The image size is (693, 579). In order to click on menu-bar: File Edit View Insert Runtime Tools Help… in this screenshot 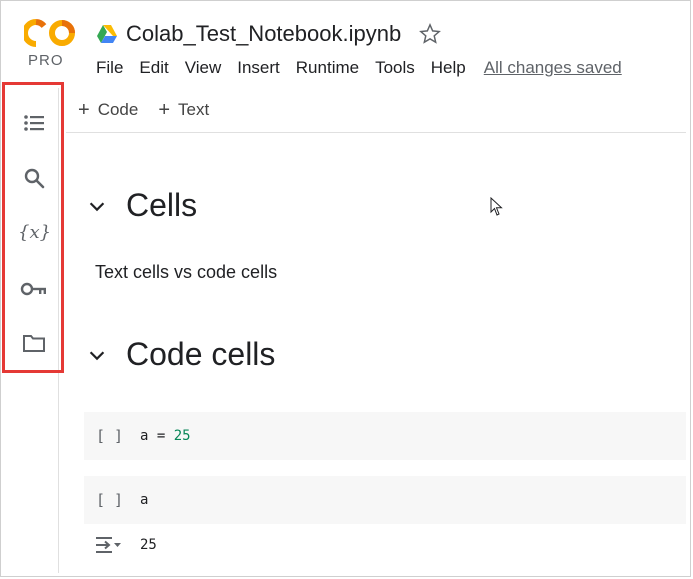, I will do `click(367, 68)`.